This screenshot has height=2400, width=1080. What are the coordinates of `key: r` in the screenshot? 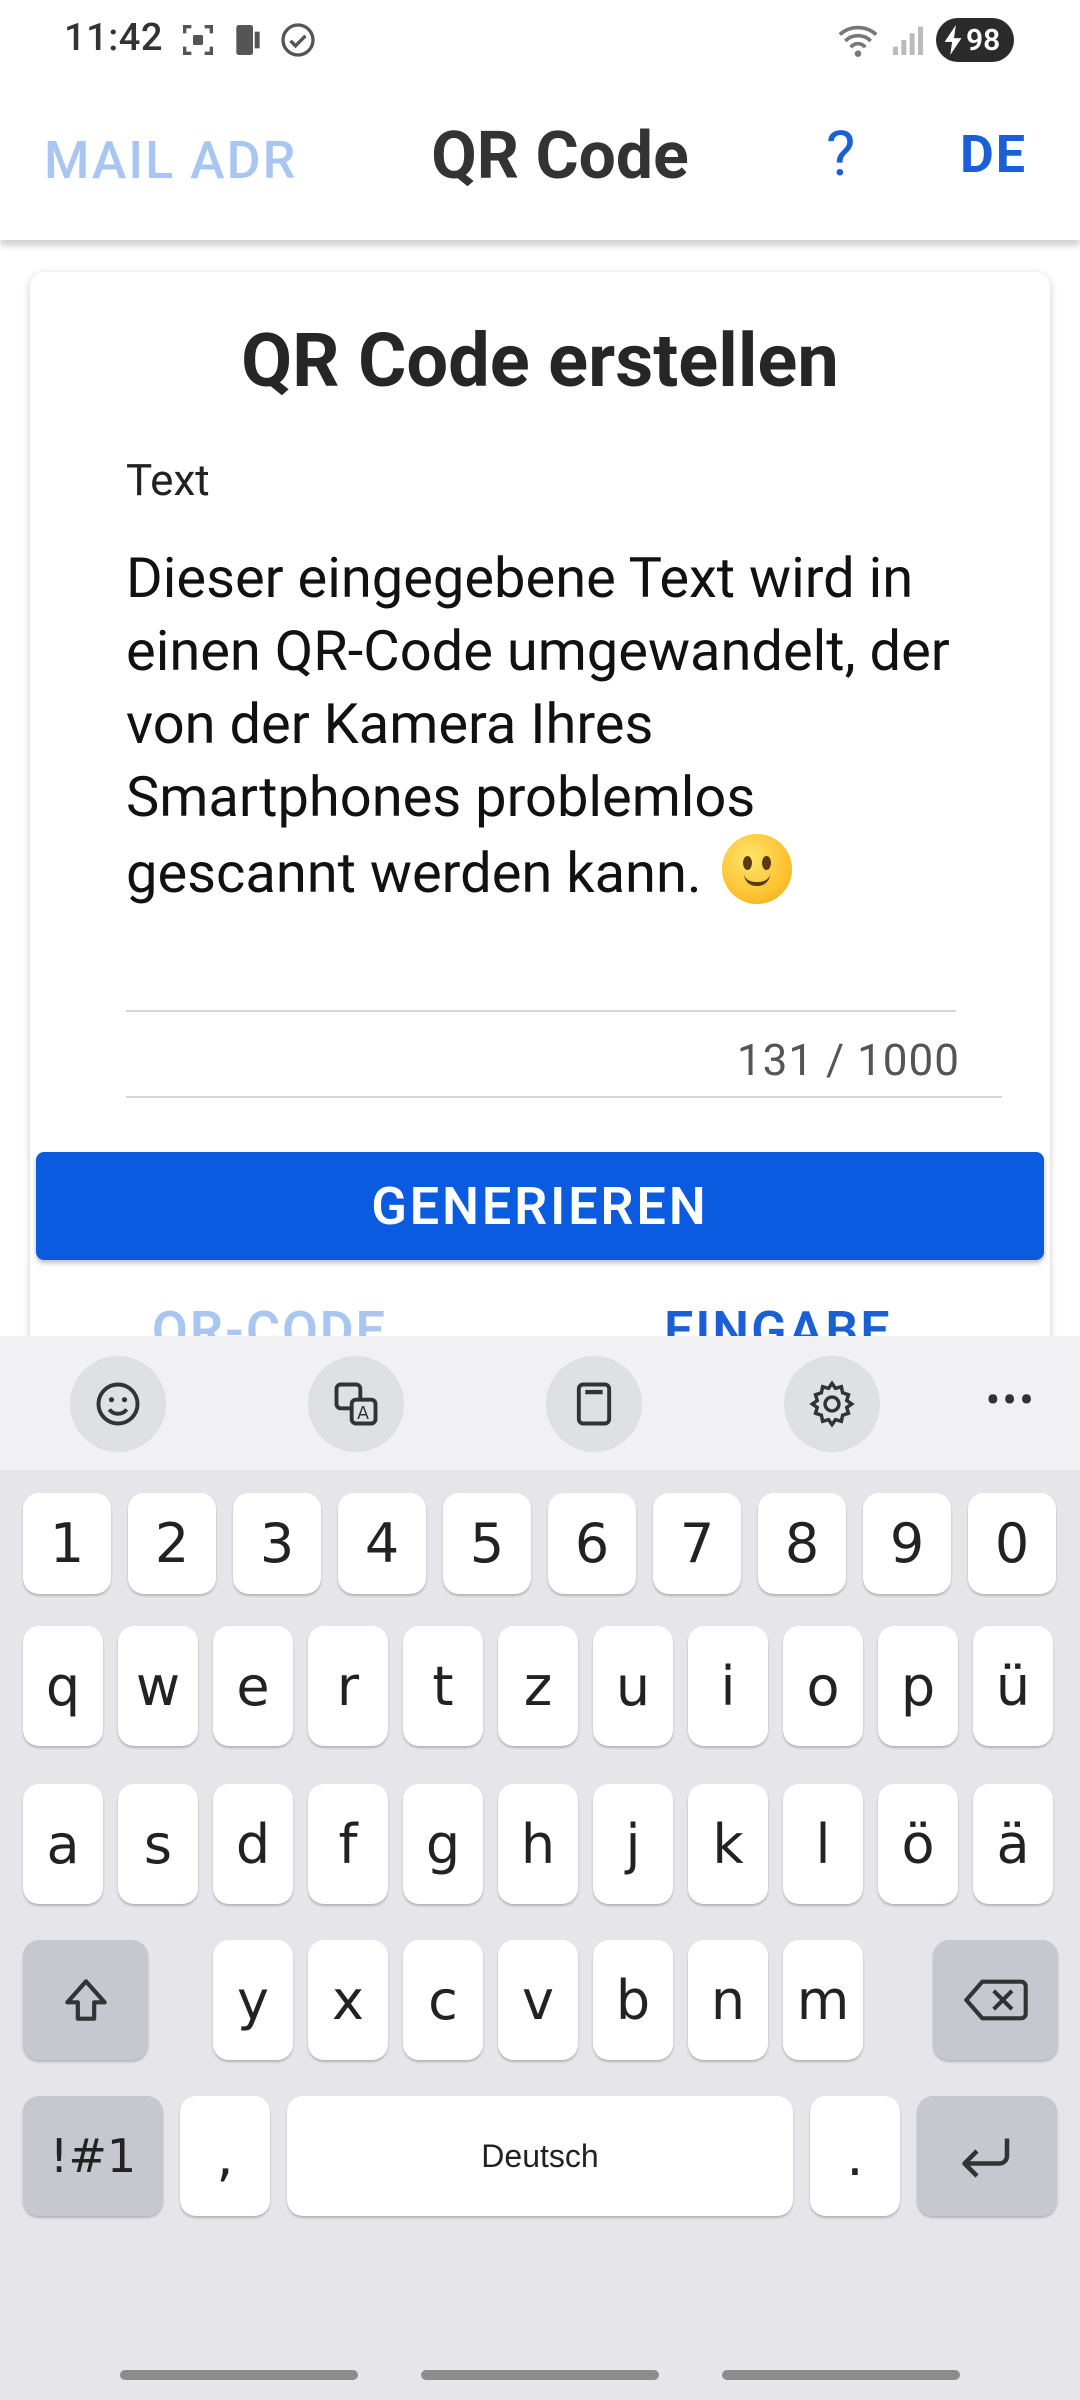 It's located at (348, 1686).